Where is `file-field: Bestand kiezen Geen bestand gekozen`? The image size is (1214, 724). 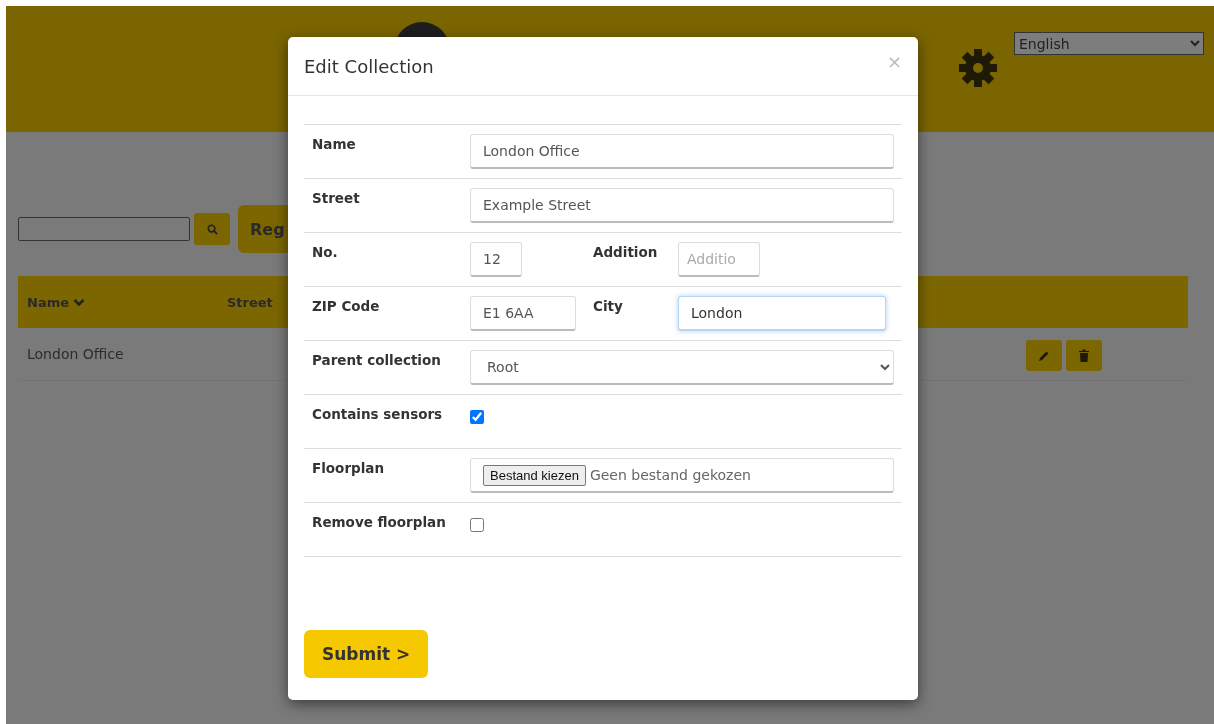
file-field: Bestand kiezen Geen bestand gekozen is located at coordinates (682, 475).